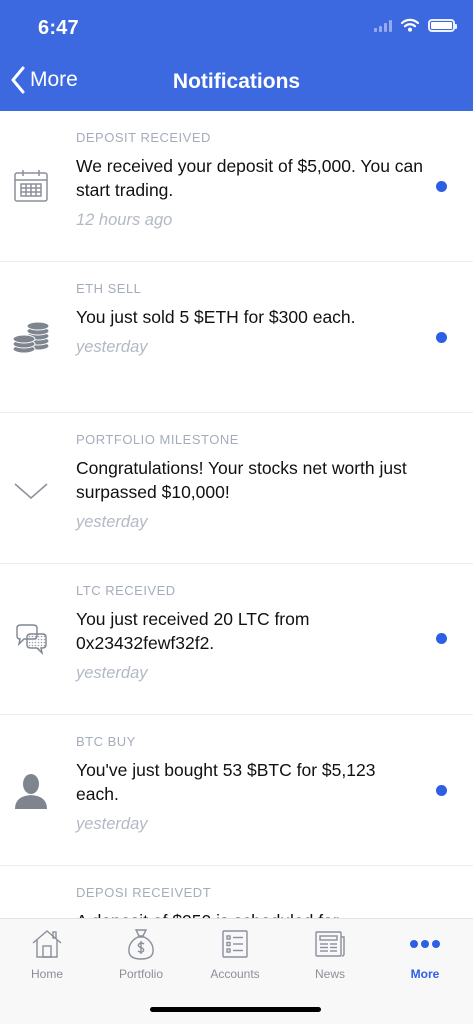  What do you see at coordinates (425, 974) in the screenshot?
I see `tab-label: More` at bounding box center [425, 974].